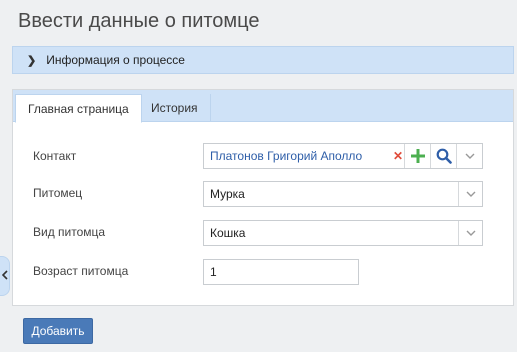 This screenshot has height=352, width=517. Describe the element at coordinates (58, 193) in the screenshot. I see `pet-label: Питомец` at that location.